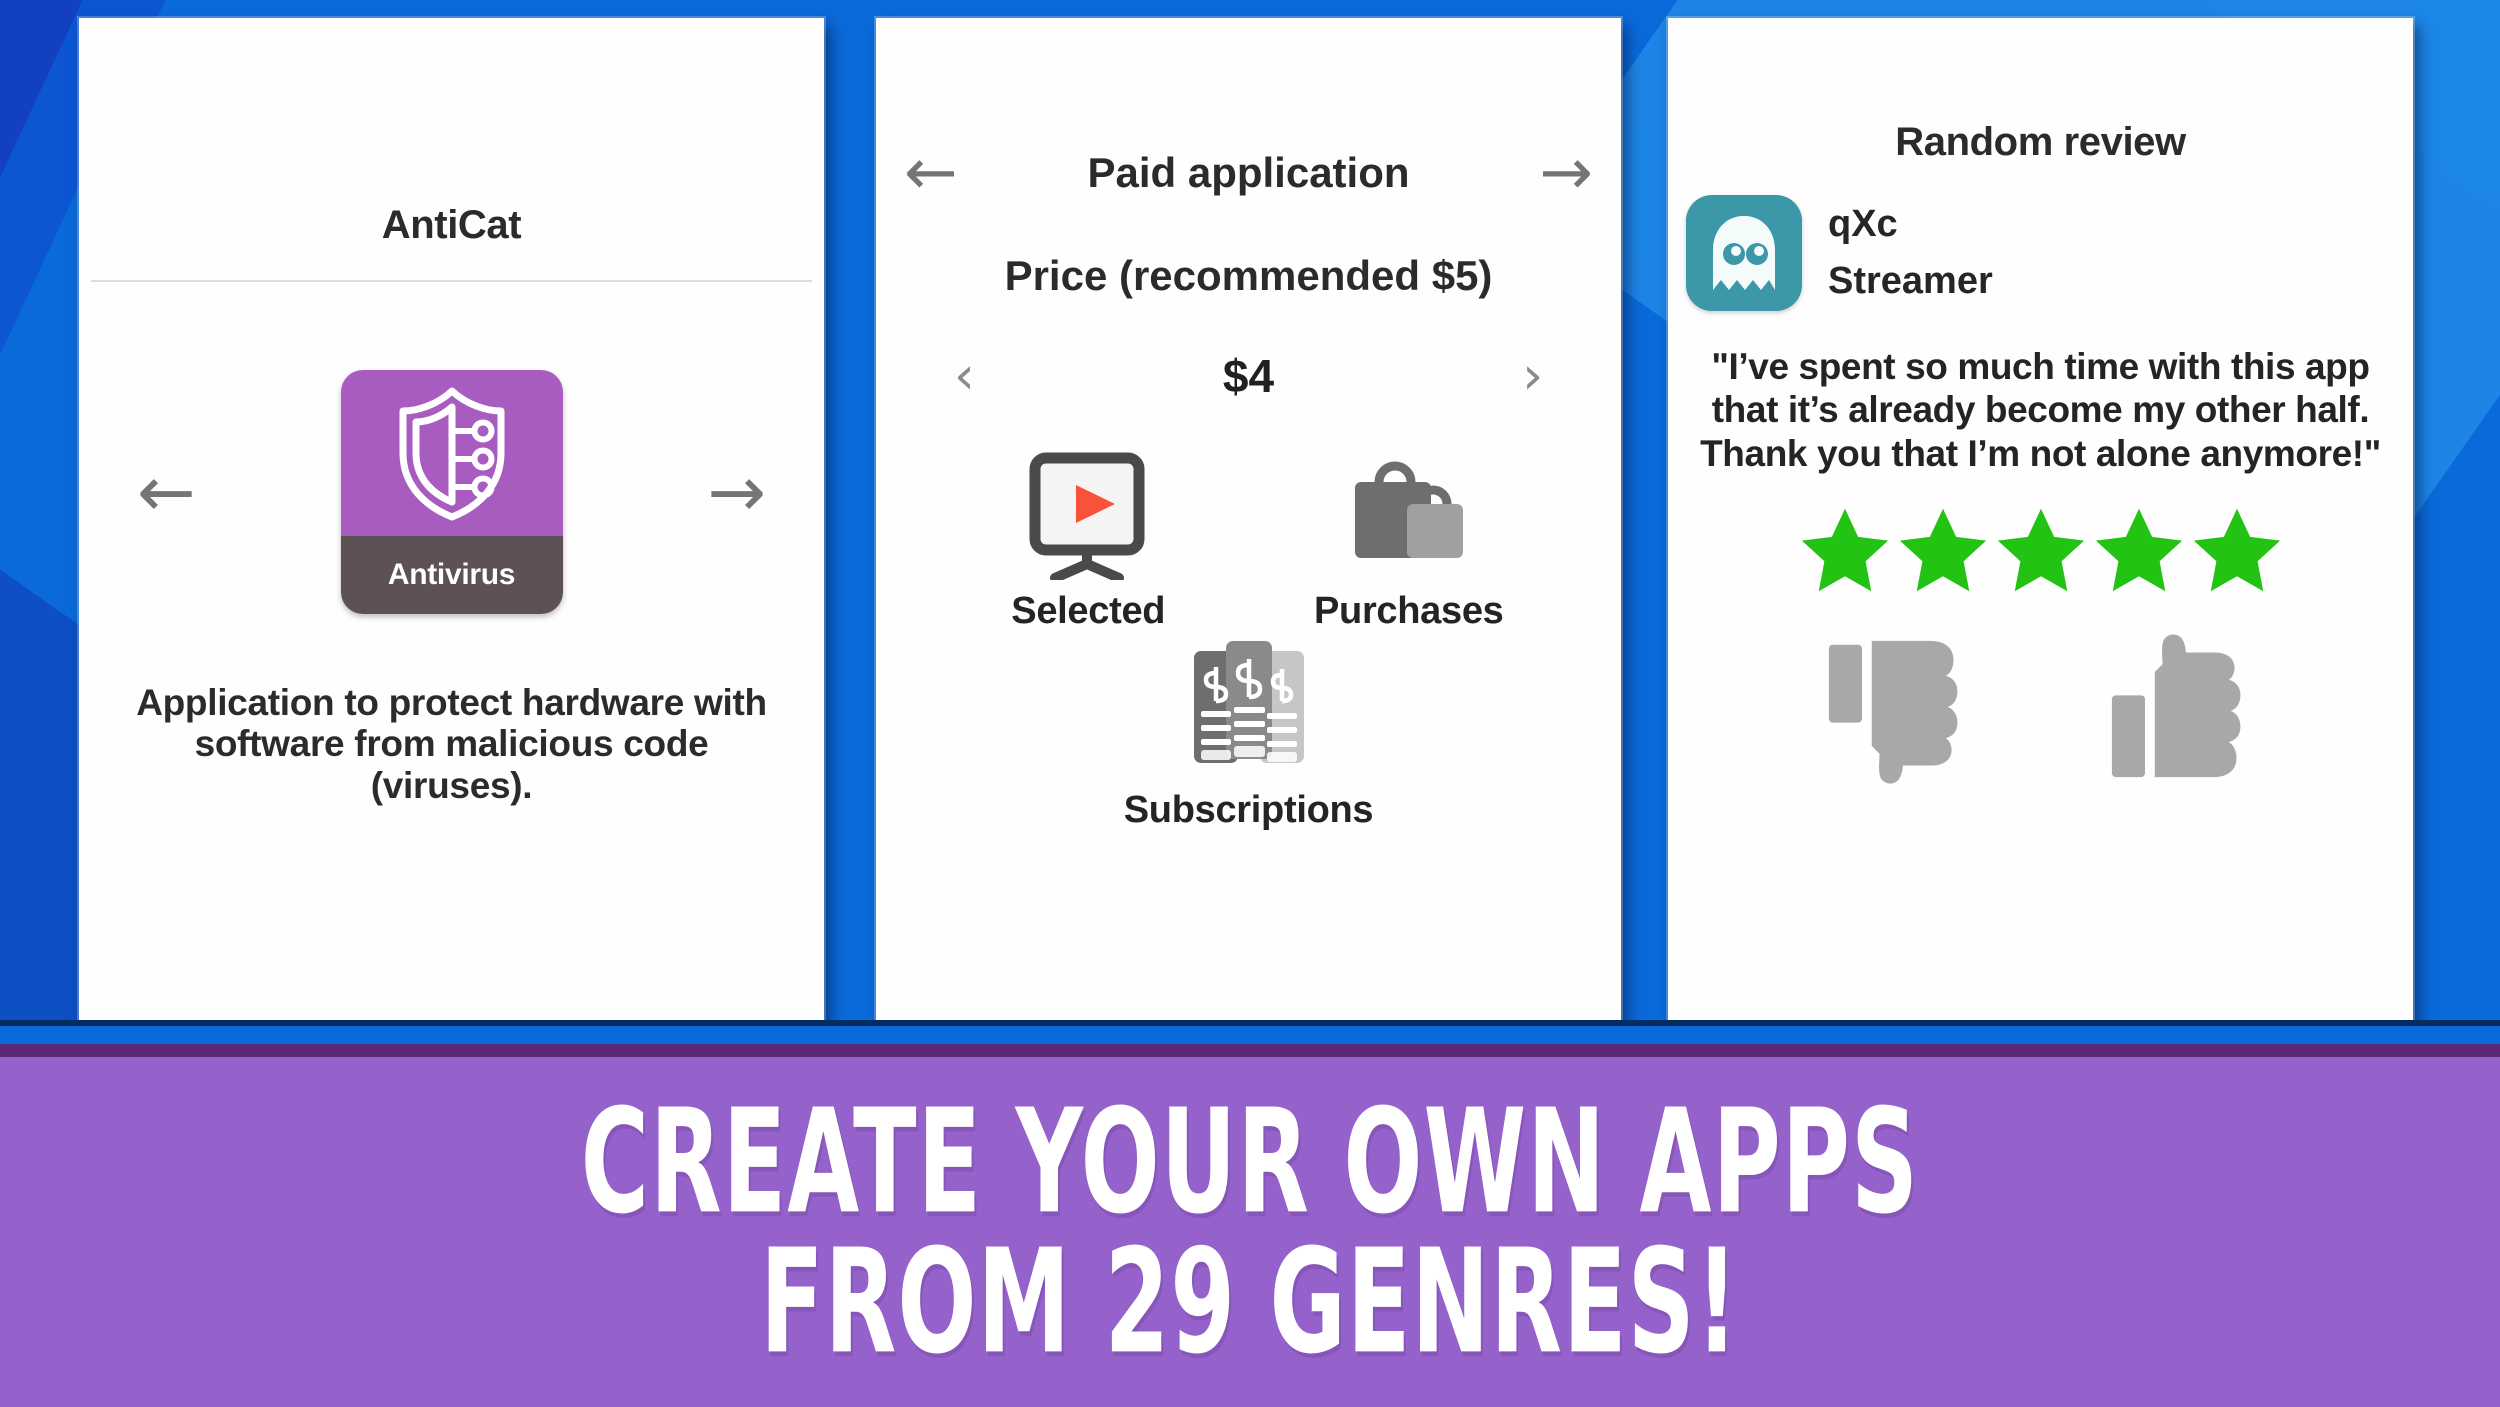 The image size is (2500, 1407). Describe the element at coordinates (1088, 611) in the screenshot. I see `option-selected-label: Selected` at that location.